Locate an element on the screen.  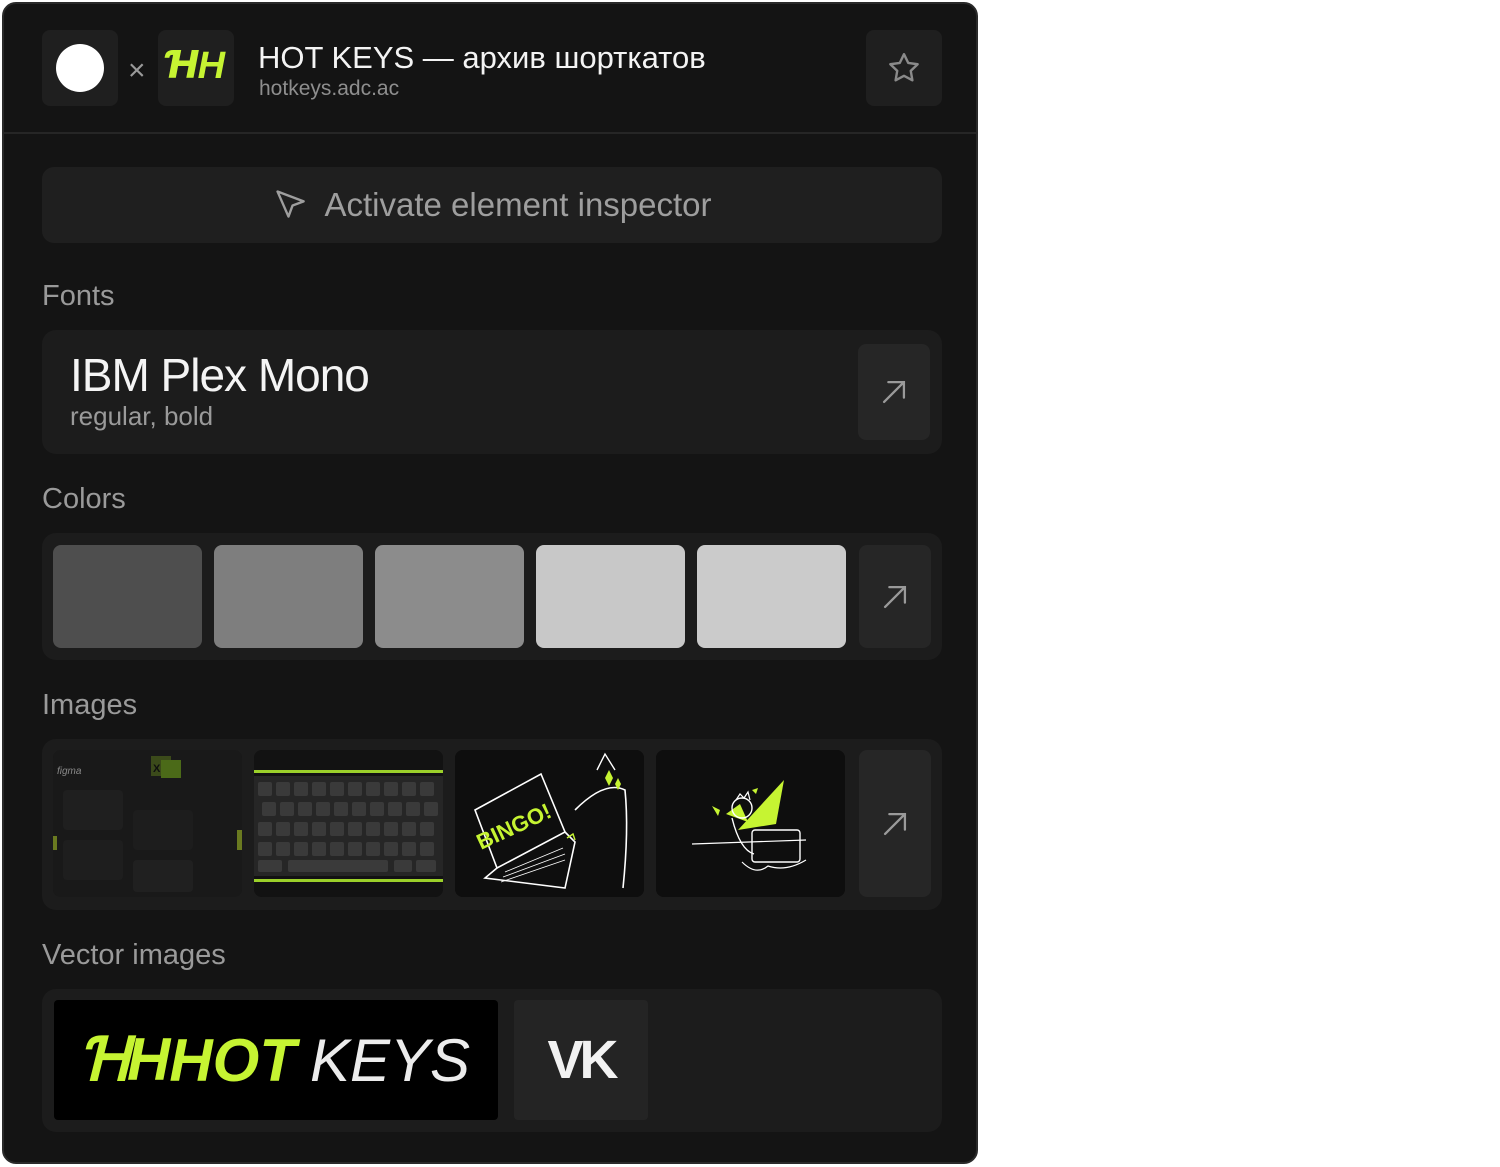
font-card: IBM Plex Mono regular, bold is located at coordinates (492, 392).